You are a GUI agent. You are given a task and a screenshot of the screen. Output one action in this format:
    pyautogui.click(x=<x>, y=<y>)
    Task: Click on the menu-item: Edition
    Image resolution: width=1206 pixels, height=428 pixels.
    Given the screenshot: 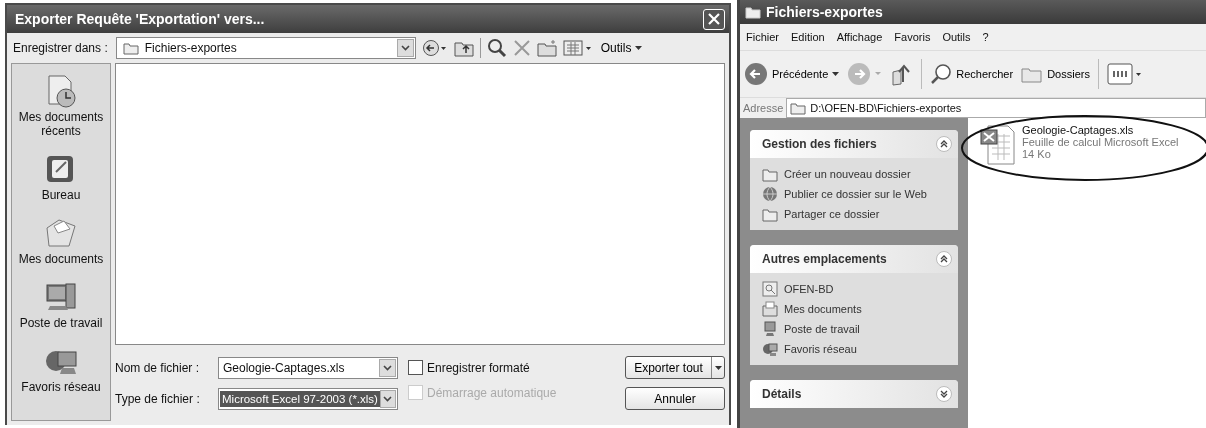 What is the action you would take?
    pyautogui.click(x=808, y=37)
    